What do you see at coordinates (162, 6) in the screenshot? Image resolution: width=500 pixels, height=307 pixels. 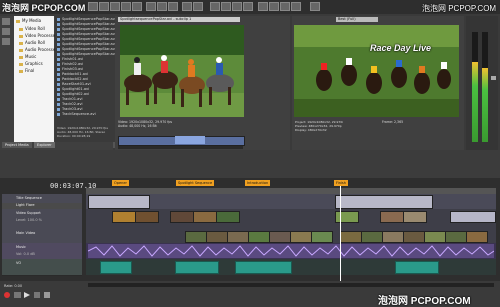 I see `copy-icon` at bounding box center [162, 6].